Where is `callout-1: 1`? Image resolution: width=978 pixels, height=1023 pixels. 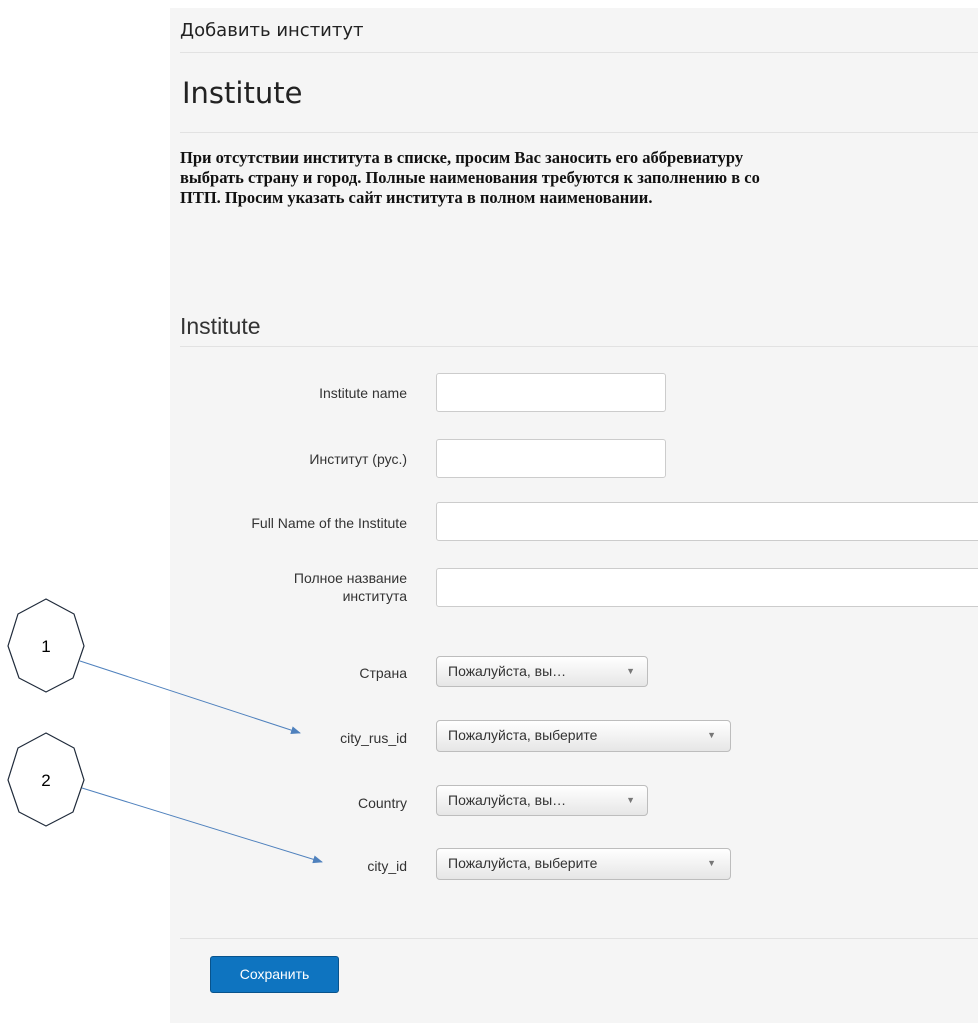 callout-1: 1 is located at coordinates (154, 666).